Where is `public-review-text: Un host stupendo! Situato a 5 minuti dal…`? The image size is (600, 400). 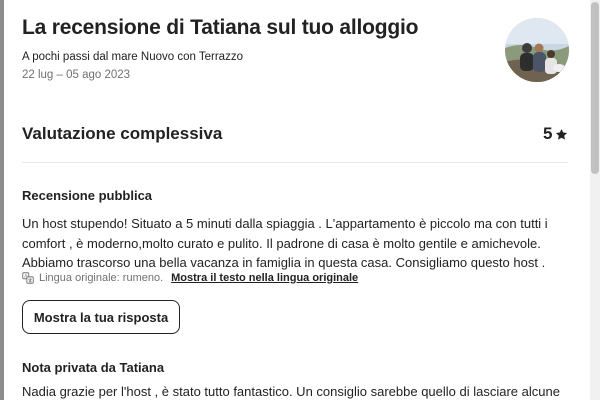
public-review-text: Un host stupendo! Situato a 5 minuti dal… is located at coordinates (294, 243).